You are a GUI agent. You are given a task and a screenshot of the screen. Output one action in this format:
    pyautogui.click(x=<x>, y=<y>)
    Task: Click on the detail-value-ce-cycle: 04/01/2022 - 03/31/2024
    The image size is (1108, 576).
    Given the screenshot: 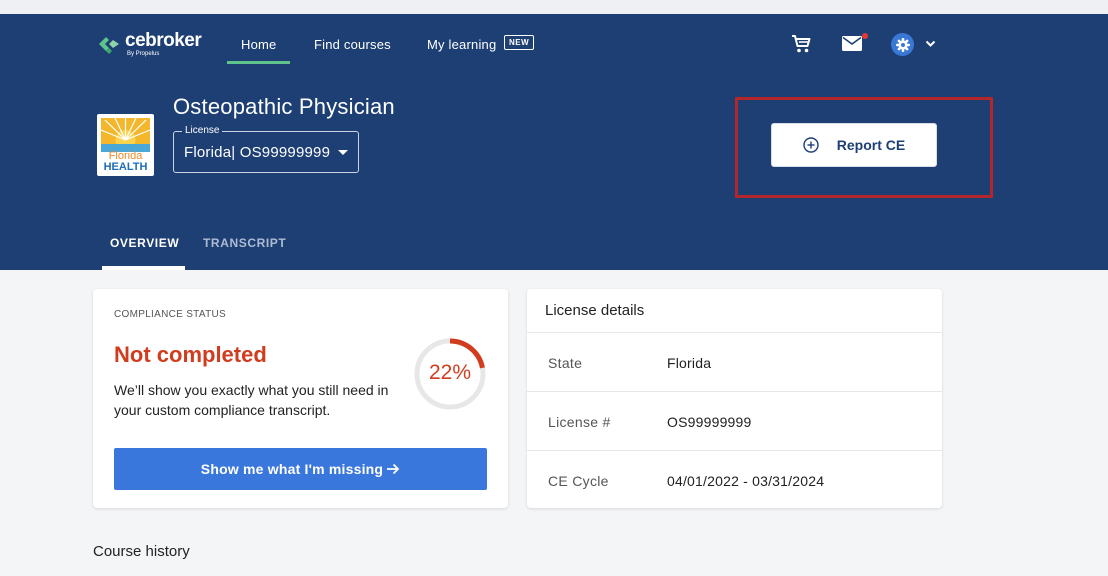 What is the action you would take?
    pyautogui.click(x=746, y=481)
    